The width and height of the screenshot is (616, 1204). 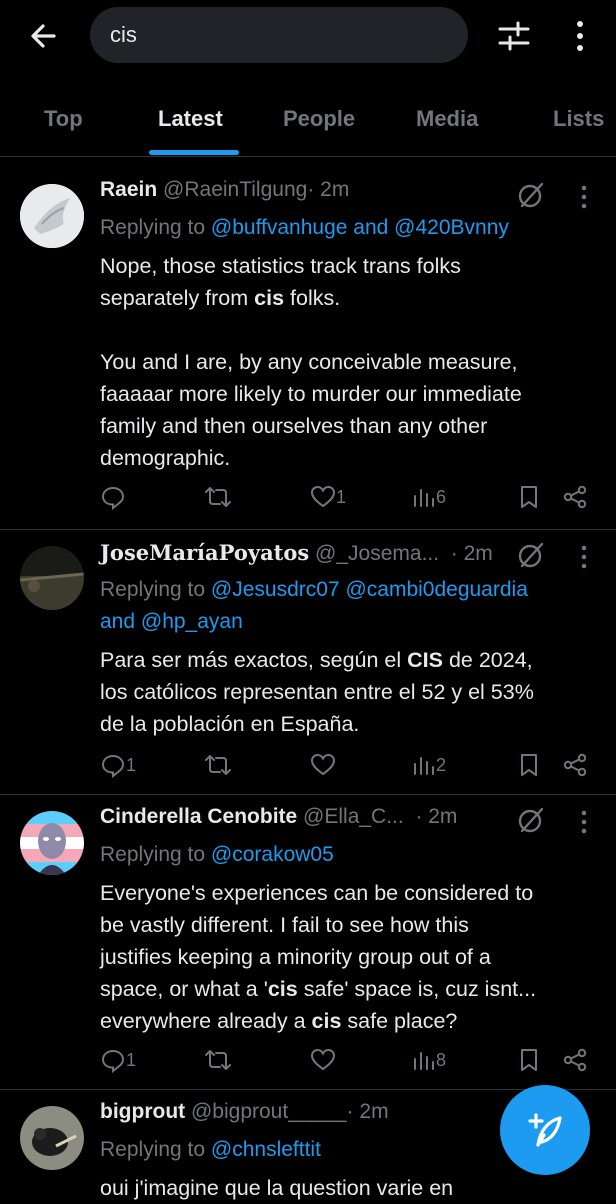 What do you see at coordinates (131, 764) in the screenshot?
I see `reply-count: 1` at bounding box center [131, 764].